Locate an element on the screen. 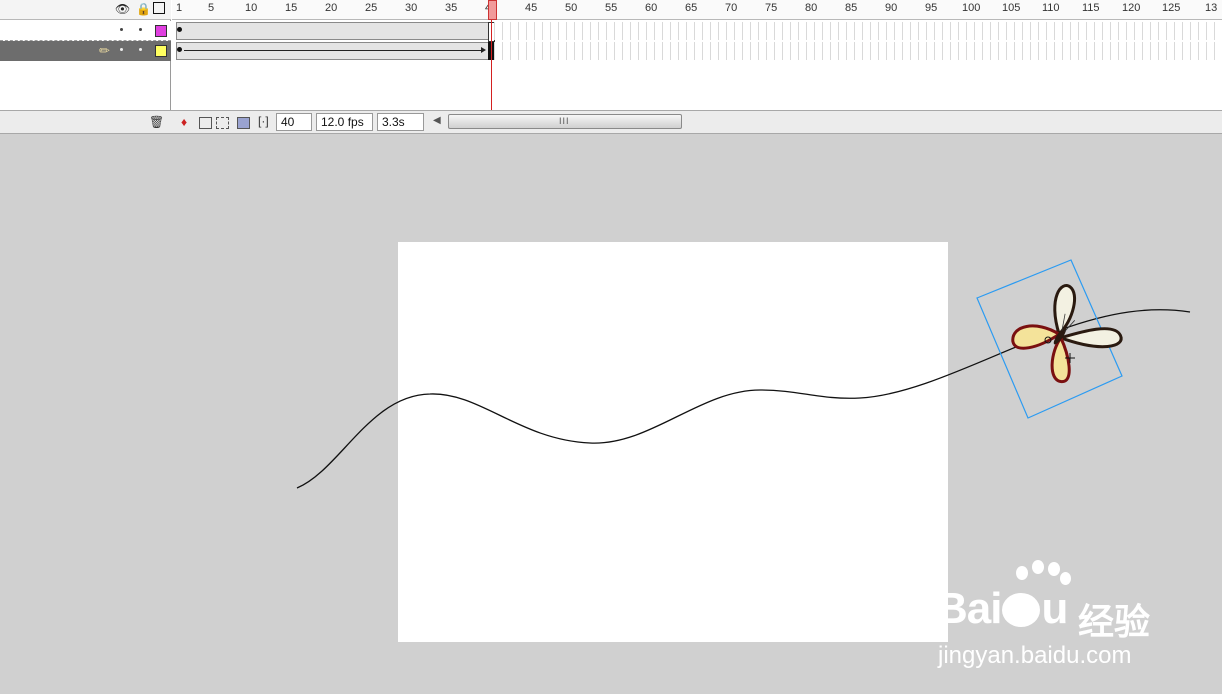 This screenshot has height=694, width=1222. paw-logo-icon is located at coordinates (1022, 573).